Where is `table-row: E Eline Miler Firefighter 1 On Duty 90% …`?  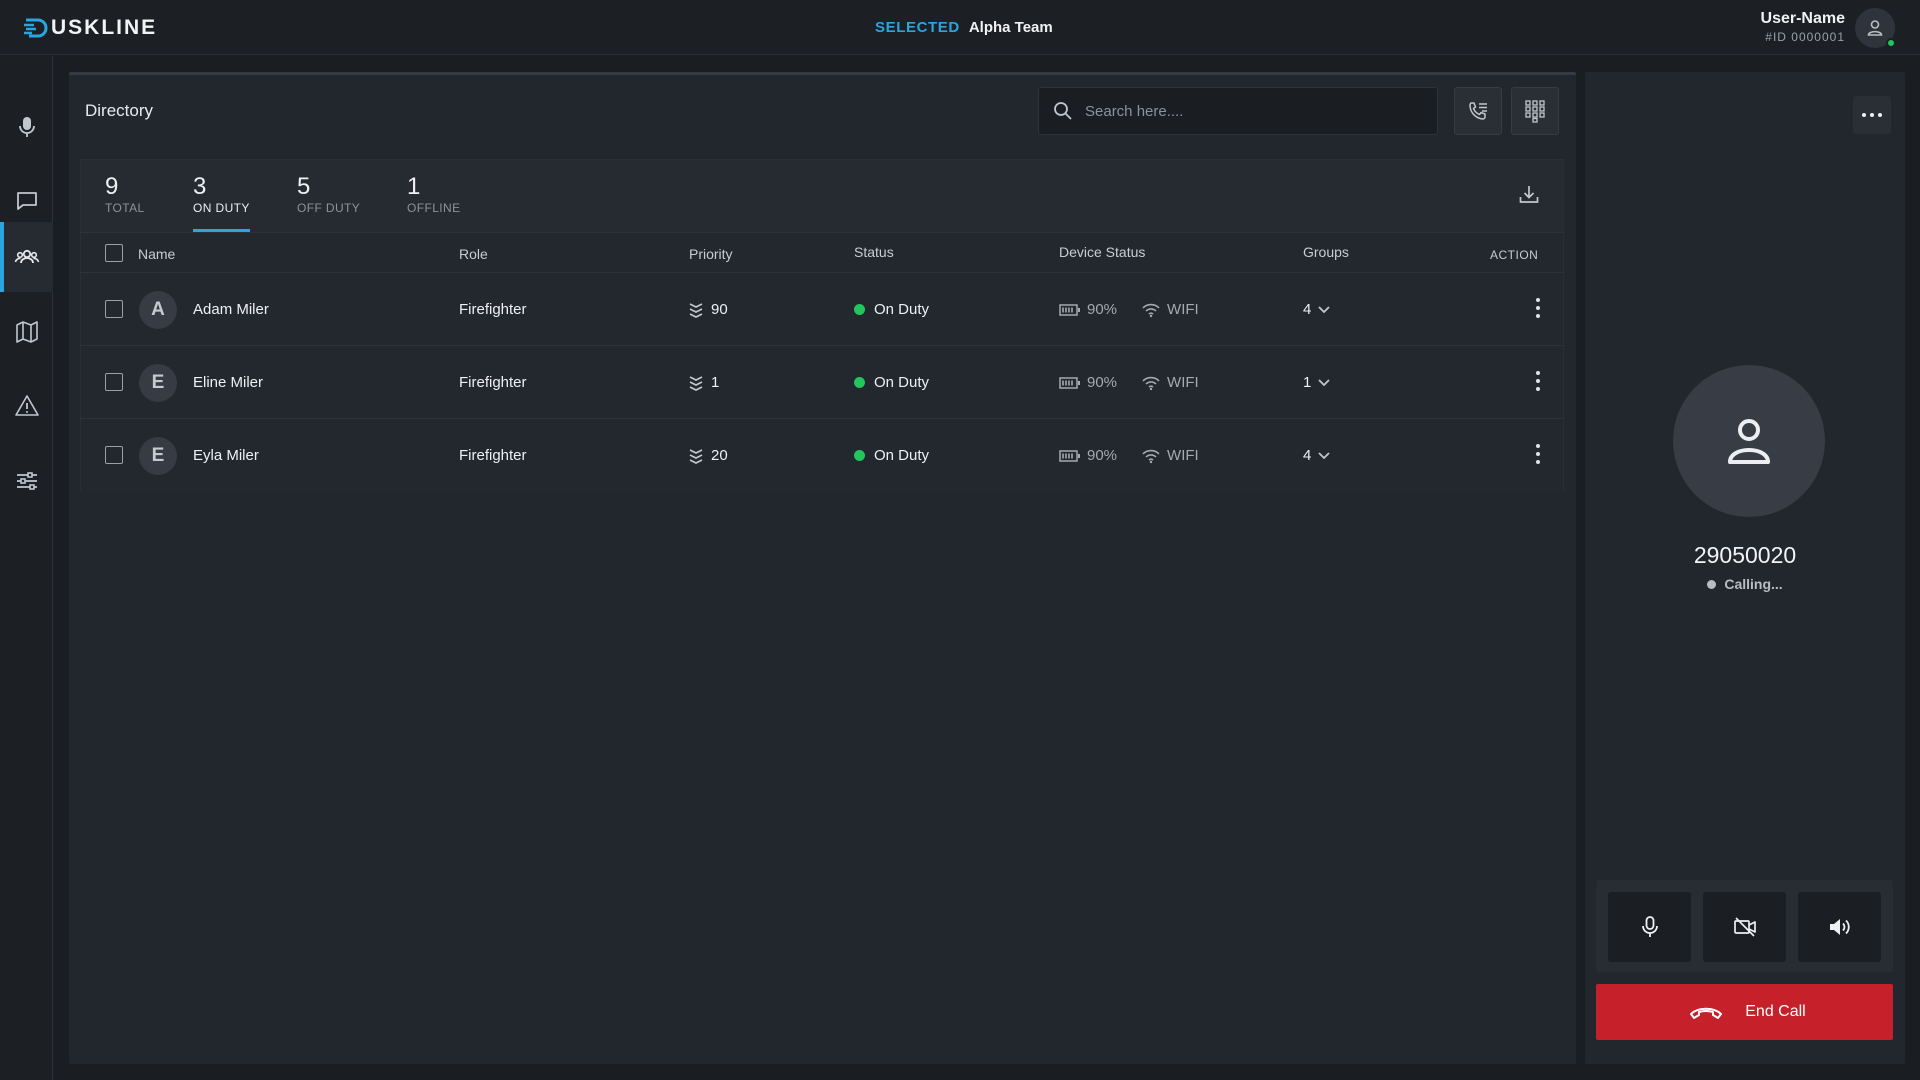
table-row: E Eline Miler Firefighter 1 On Duty 90% … is located at coordinates (822, 381).